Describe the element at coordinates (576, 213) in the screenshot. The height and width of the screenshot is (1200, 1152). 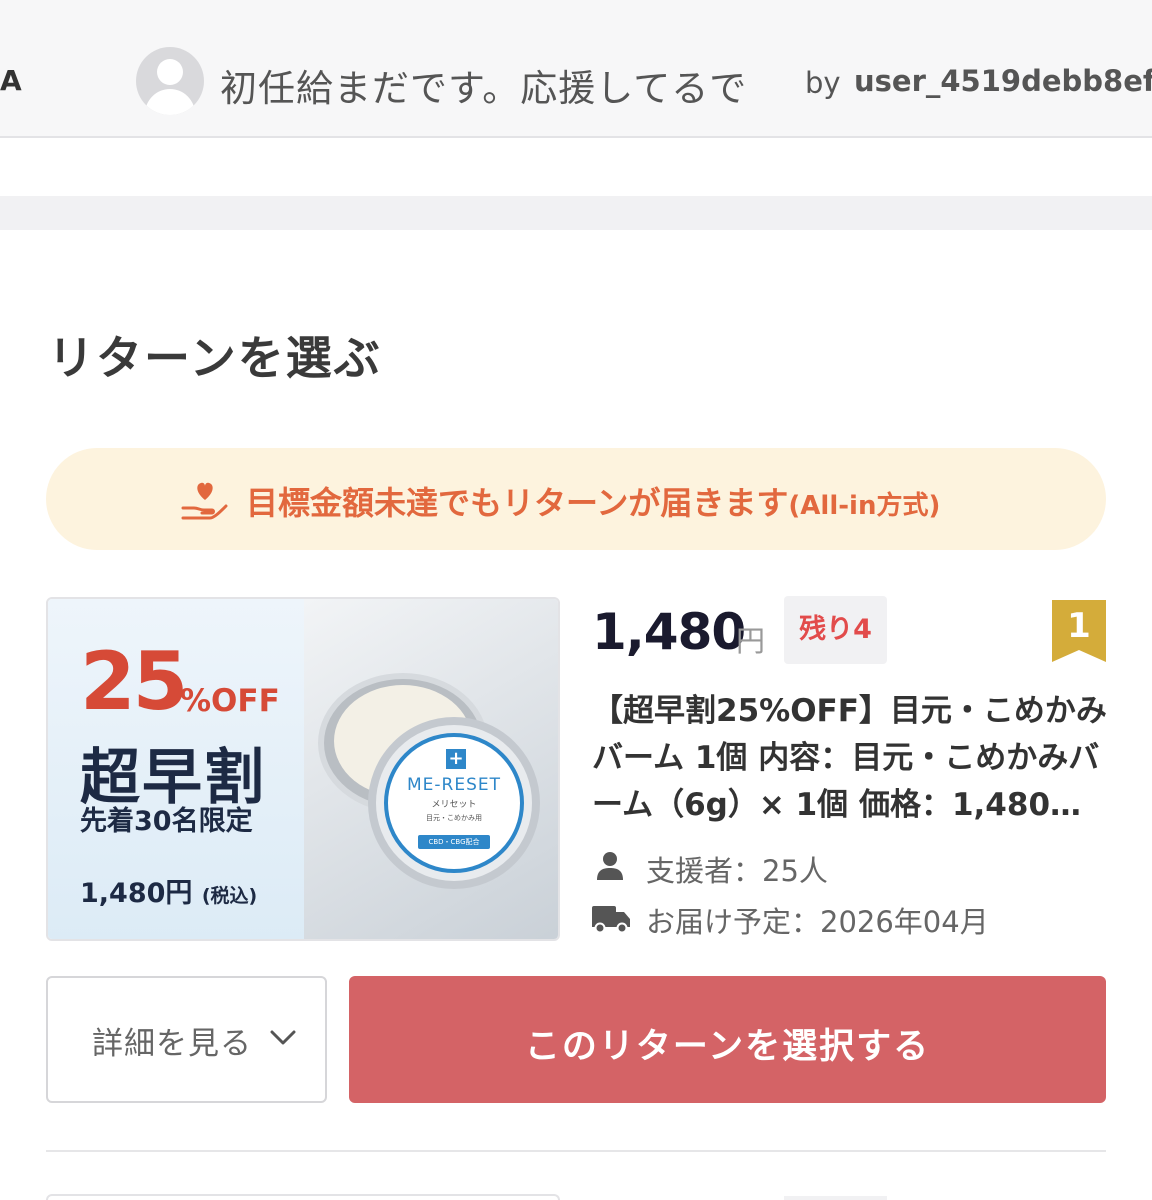
I see `section-separator` at that location.